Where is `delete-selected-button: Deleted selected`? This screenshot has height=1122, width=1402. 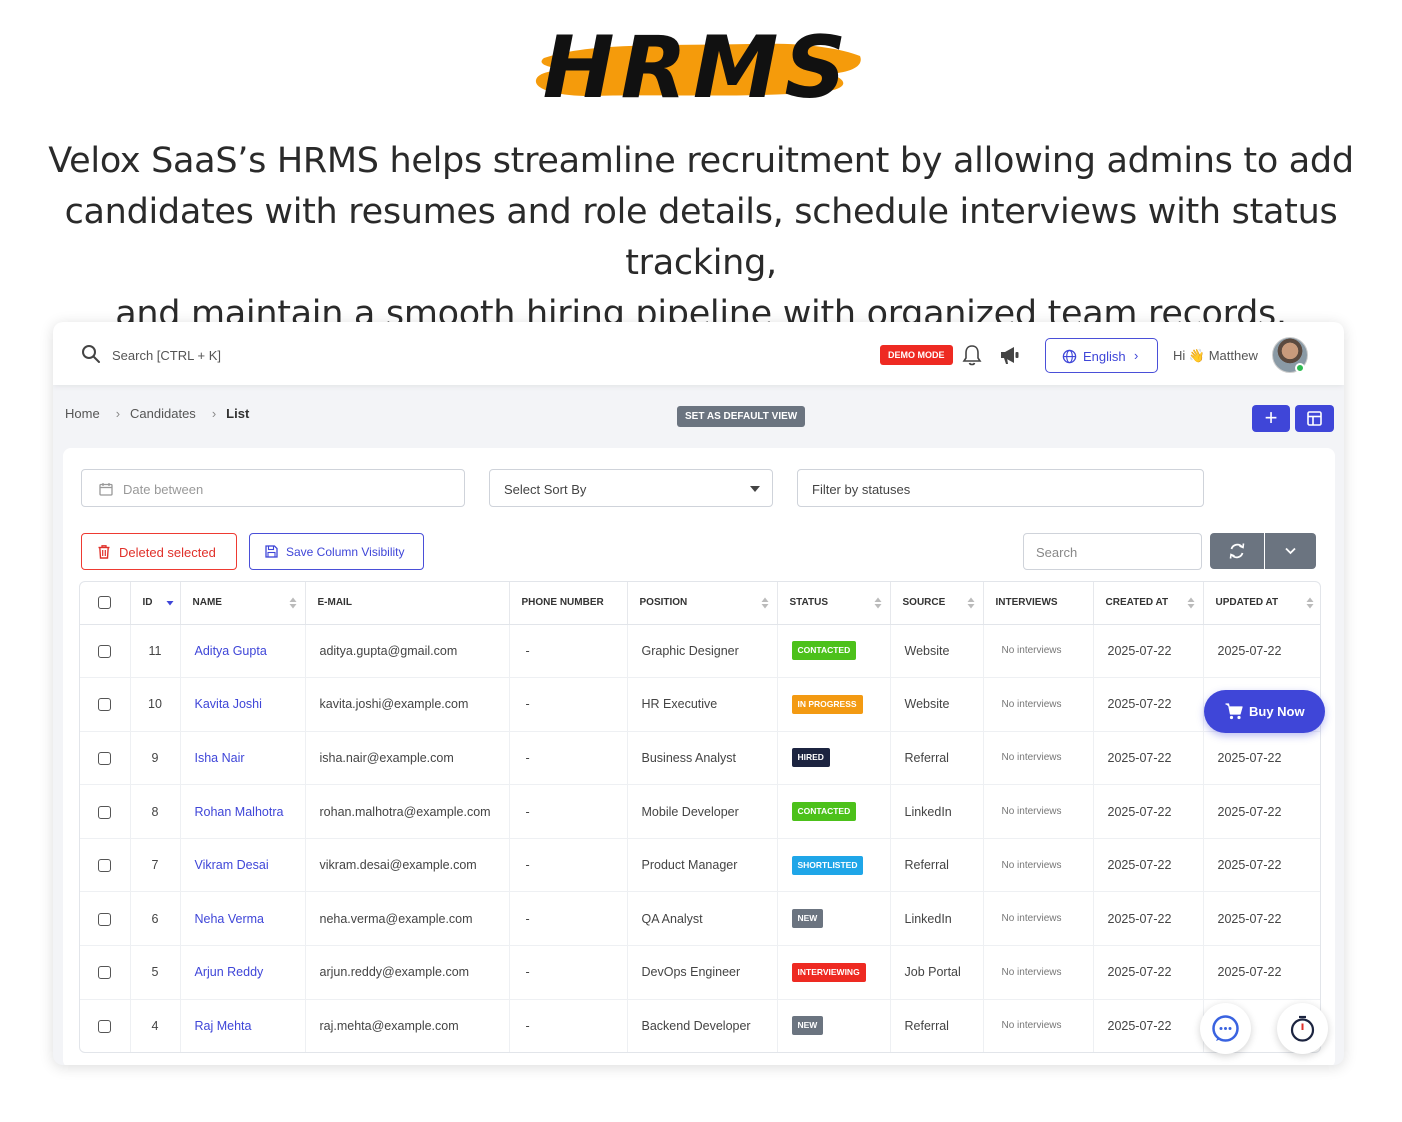 delete-selected-button: Deleted selected is located at coordinates (159, 551).